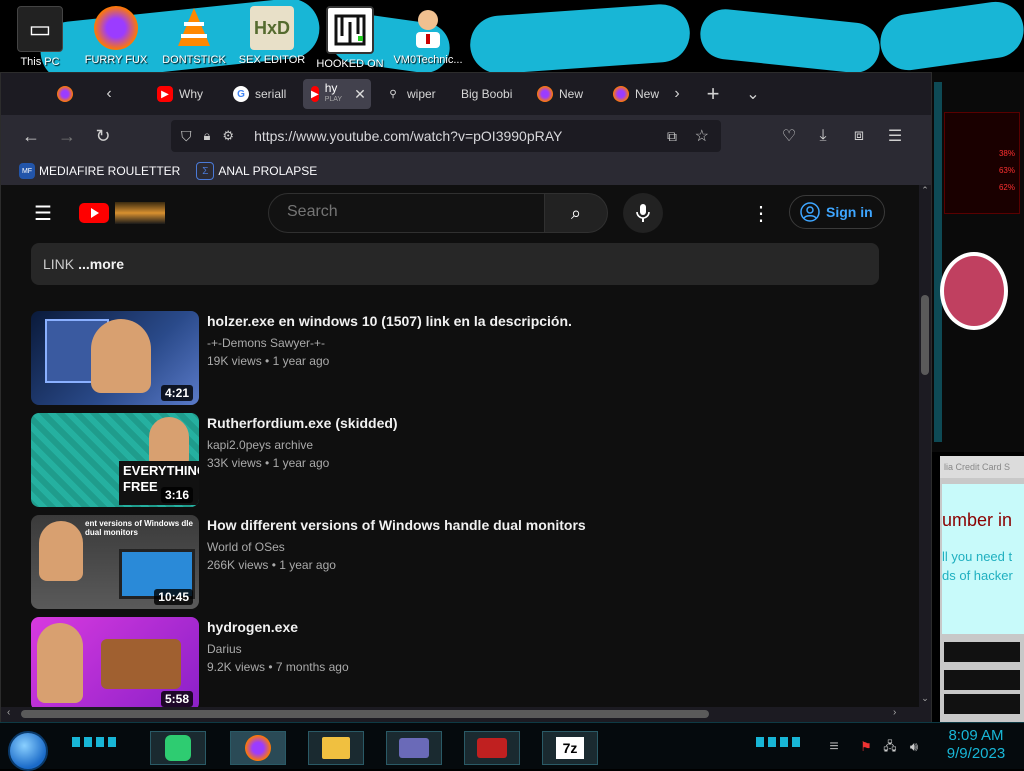 The width and height of the screenshot is (1024, 771). What do you see at coordinates (115, 358) in the screenshot?
I see `video-thumbnail: 4:21` at bounding box center [115, 358].